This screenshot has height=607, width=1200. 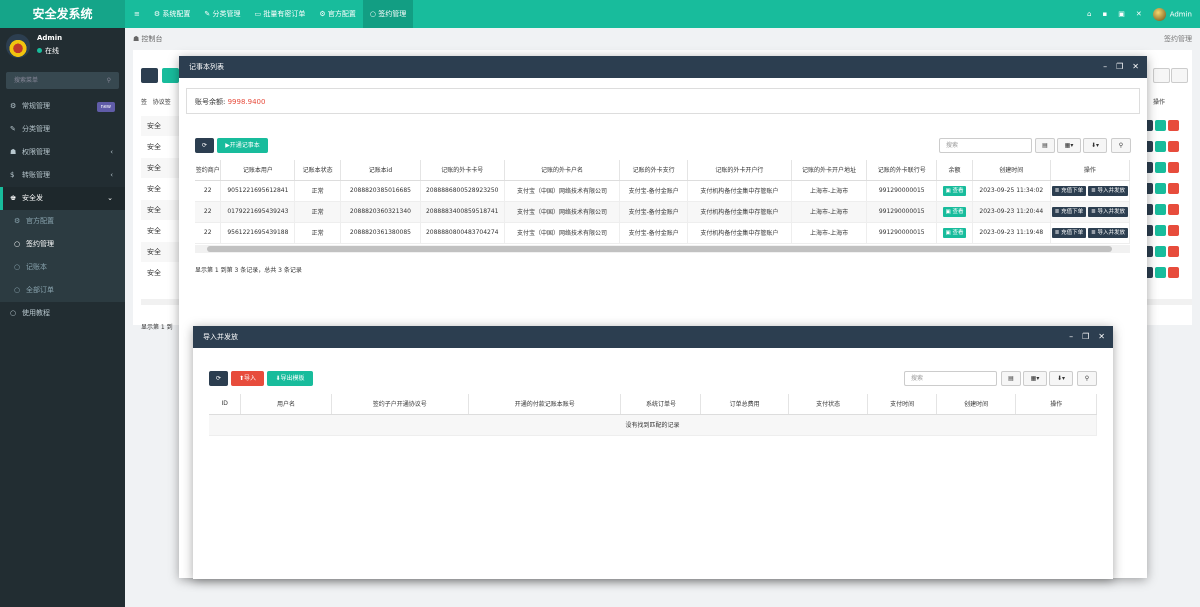 What do you see at coordinates (1161, 75) in the screenshot?
I see `columns-button` at bounding box center [1161, 75].